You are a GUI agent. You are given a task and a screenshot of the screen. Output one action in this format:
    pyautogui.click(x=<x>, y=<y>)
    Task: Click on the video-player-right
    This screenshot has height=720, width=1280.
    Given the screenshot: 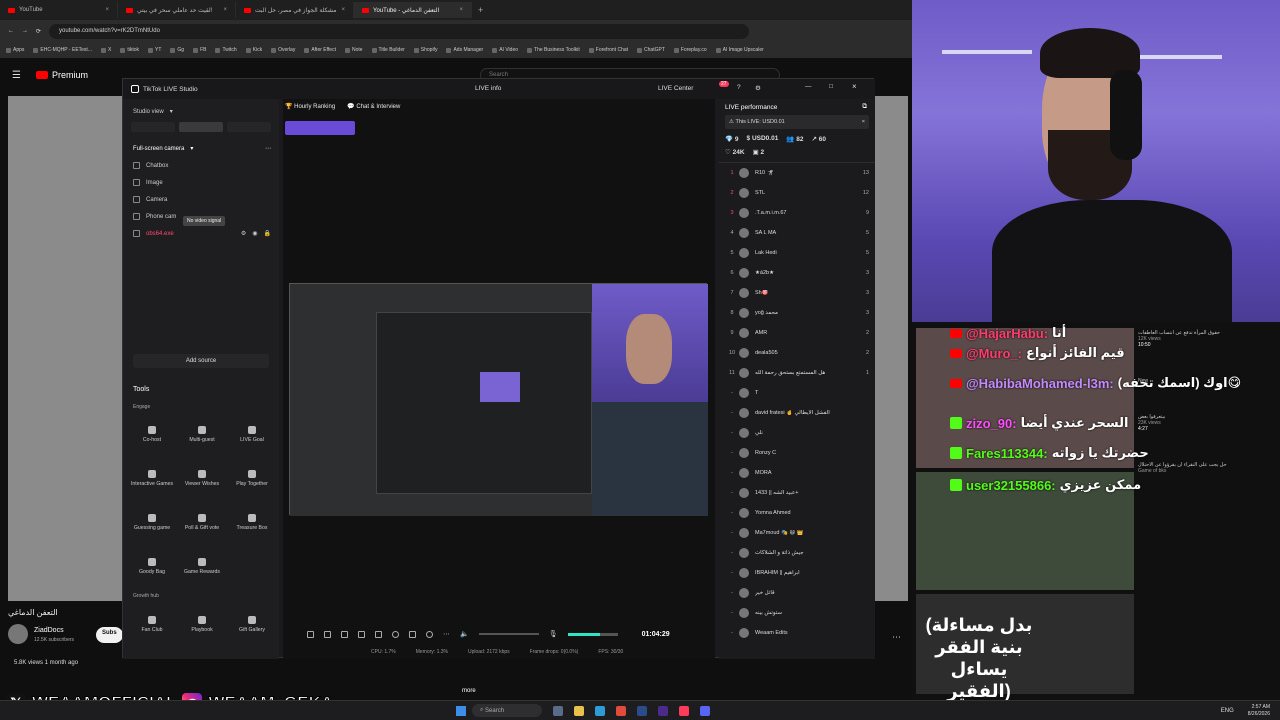 What is the action you would take?
    pyautogui.click(x=890, y=348)
    